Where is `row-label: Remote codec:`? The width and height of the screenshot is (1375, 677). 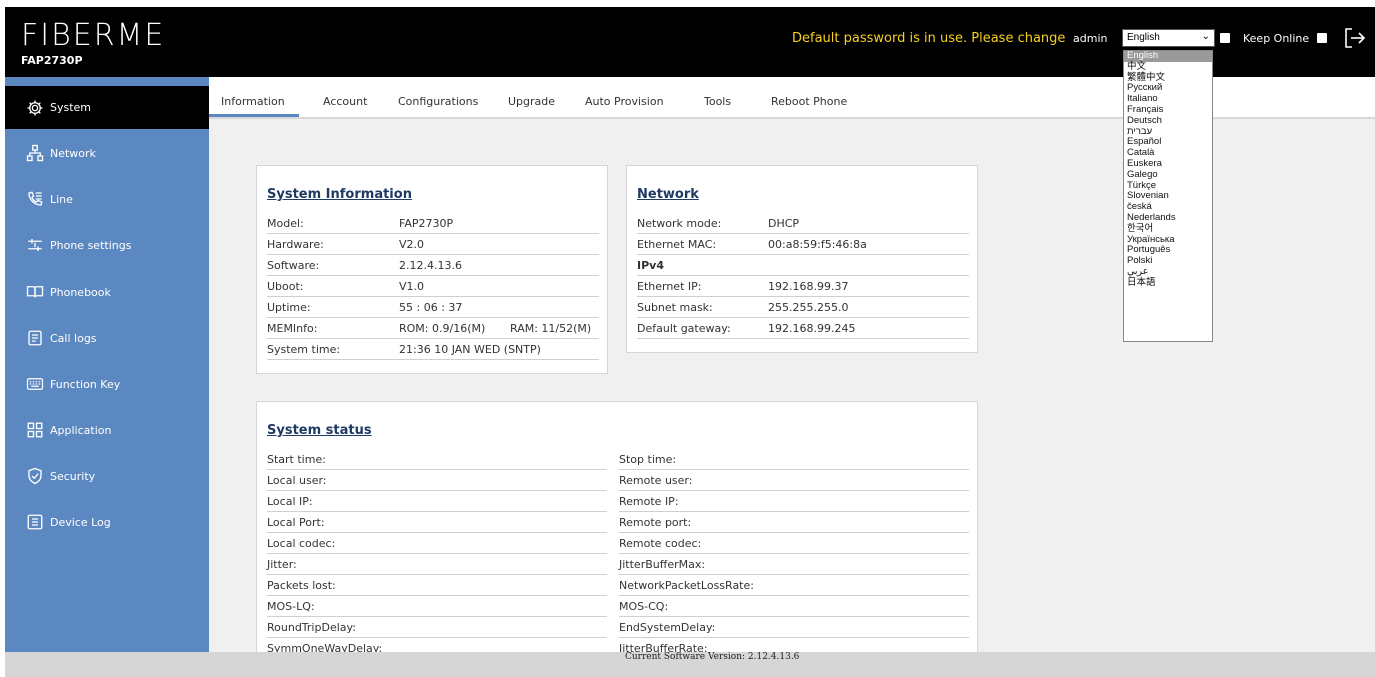 row-label: Remote codec: is located at coordinates (660, 543).